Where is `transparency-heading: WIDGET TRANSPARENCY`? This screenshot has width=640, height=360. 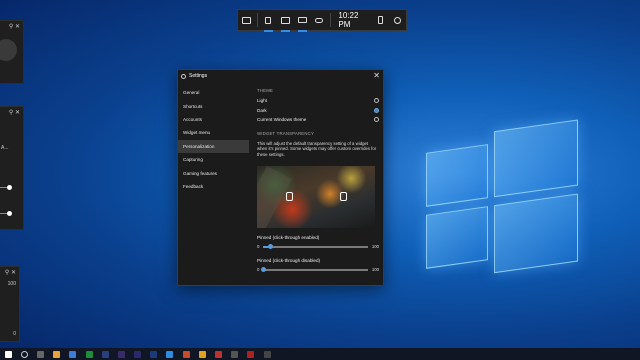
transparency-heading: WIDGET TRANSPARENCY is located at coordinates (286, 133).